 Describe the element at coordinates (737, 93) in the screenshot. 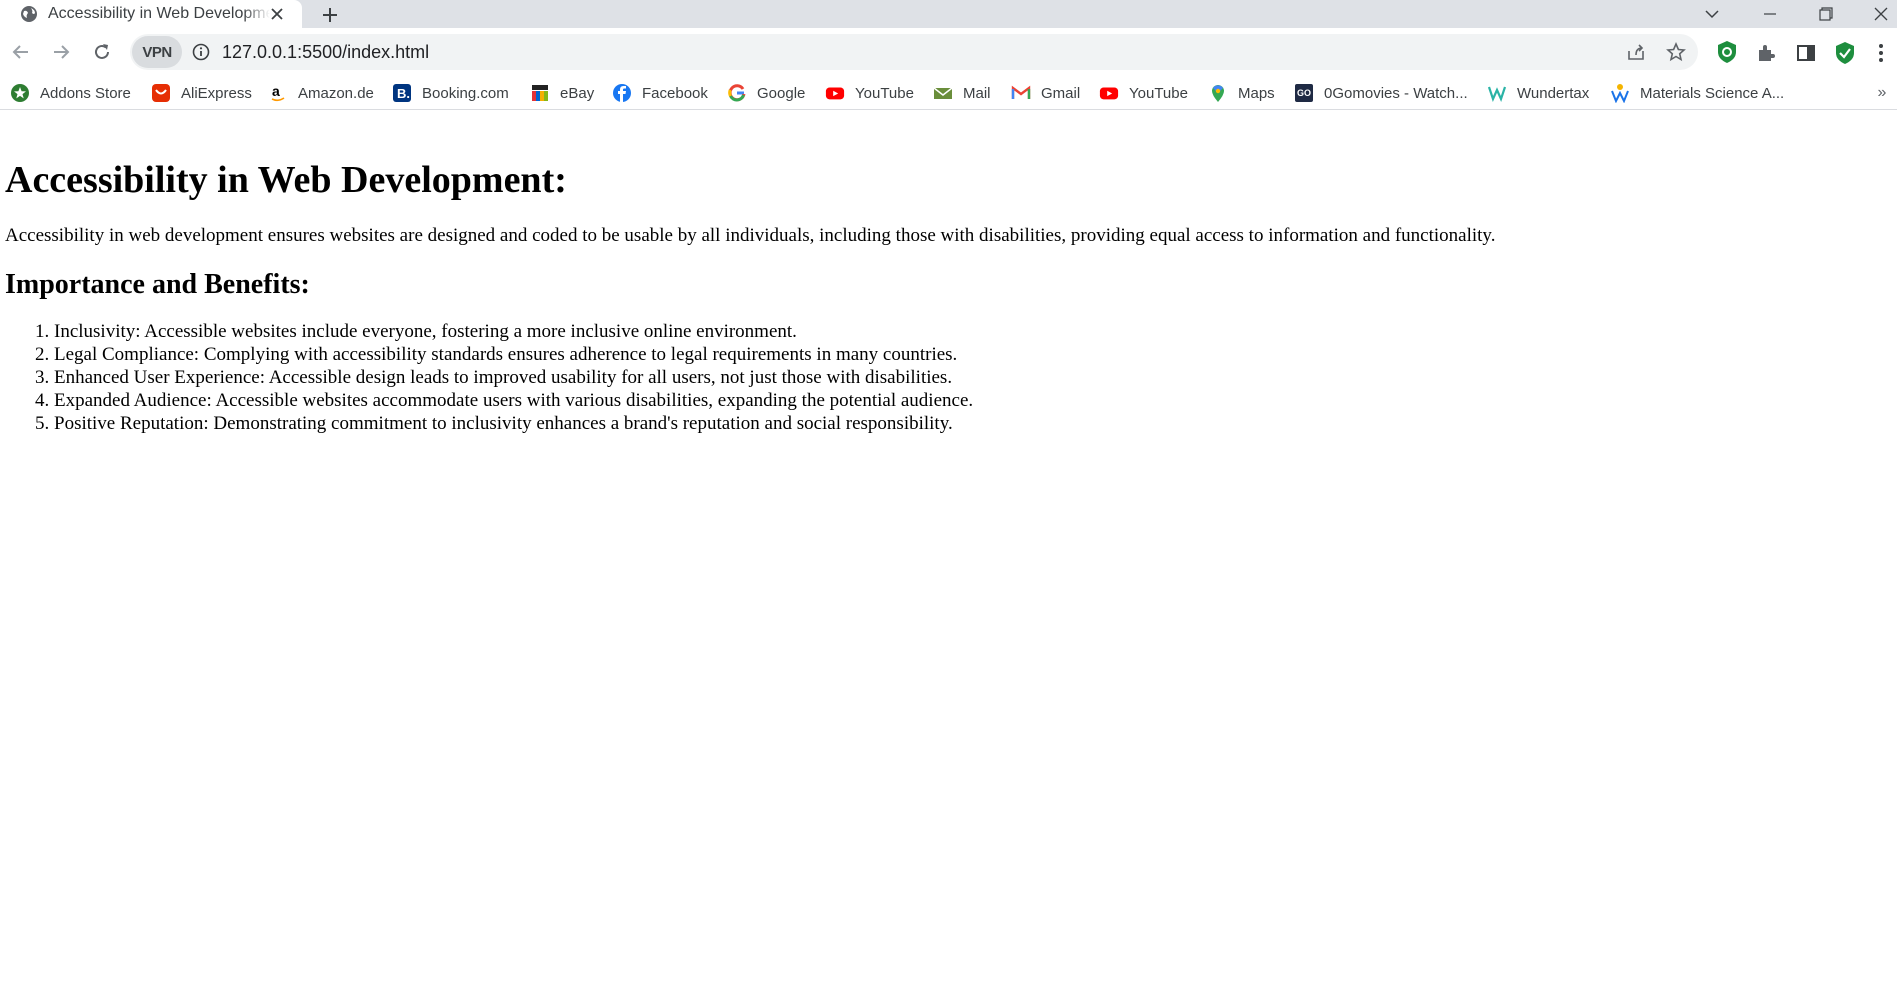

I see `google-icon` at that location.